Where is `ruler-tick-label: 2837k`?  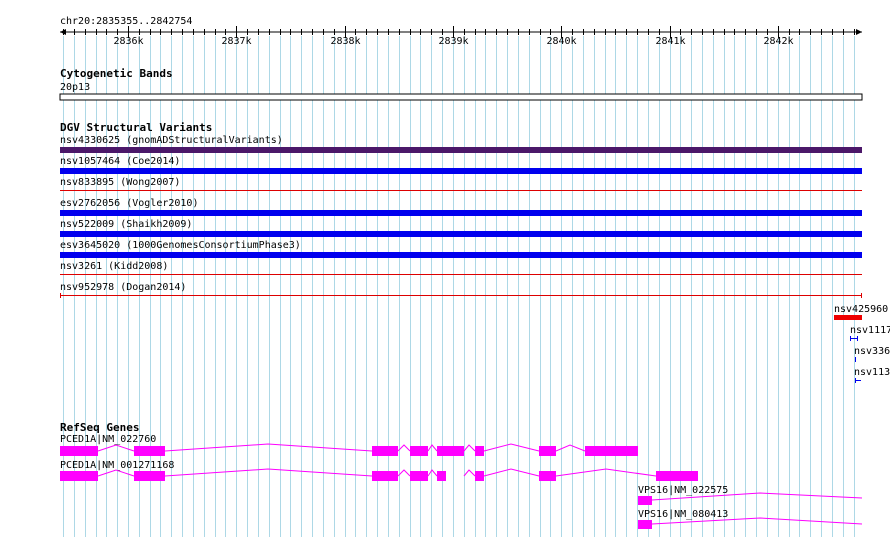
ruler-tick-label: 2837k is located at coordinates (236, 41).